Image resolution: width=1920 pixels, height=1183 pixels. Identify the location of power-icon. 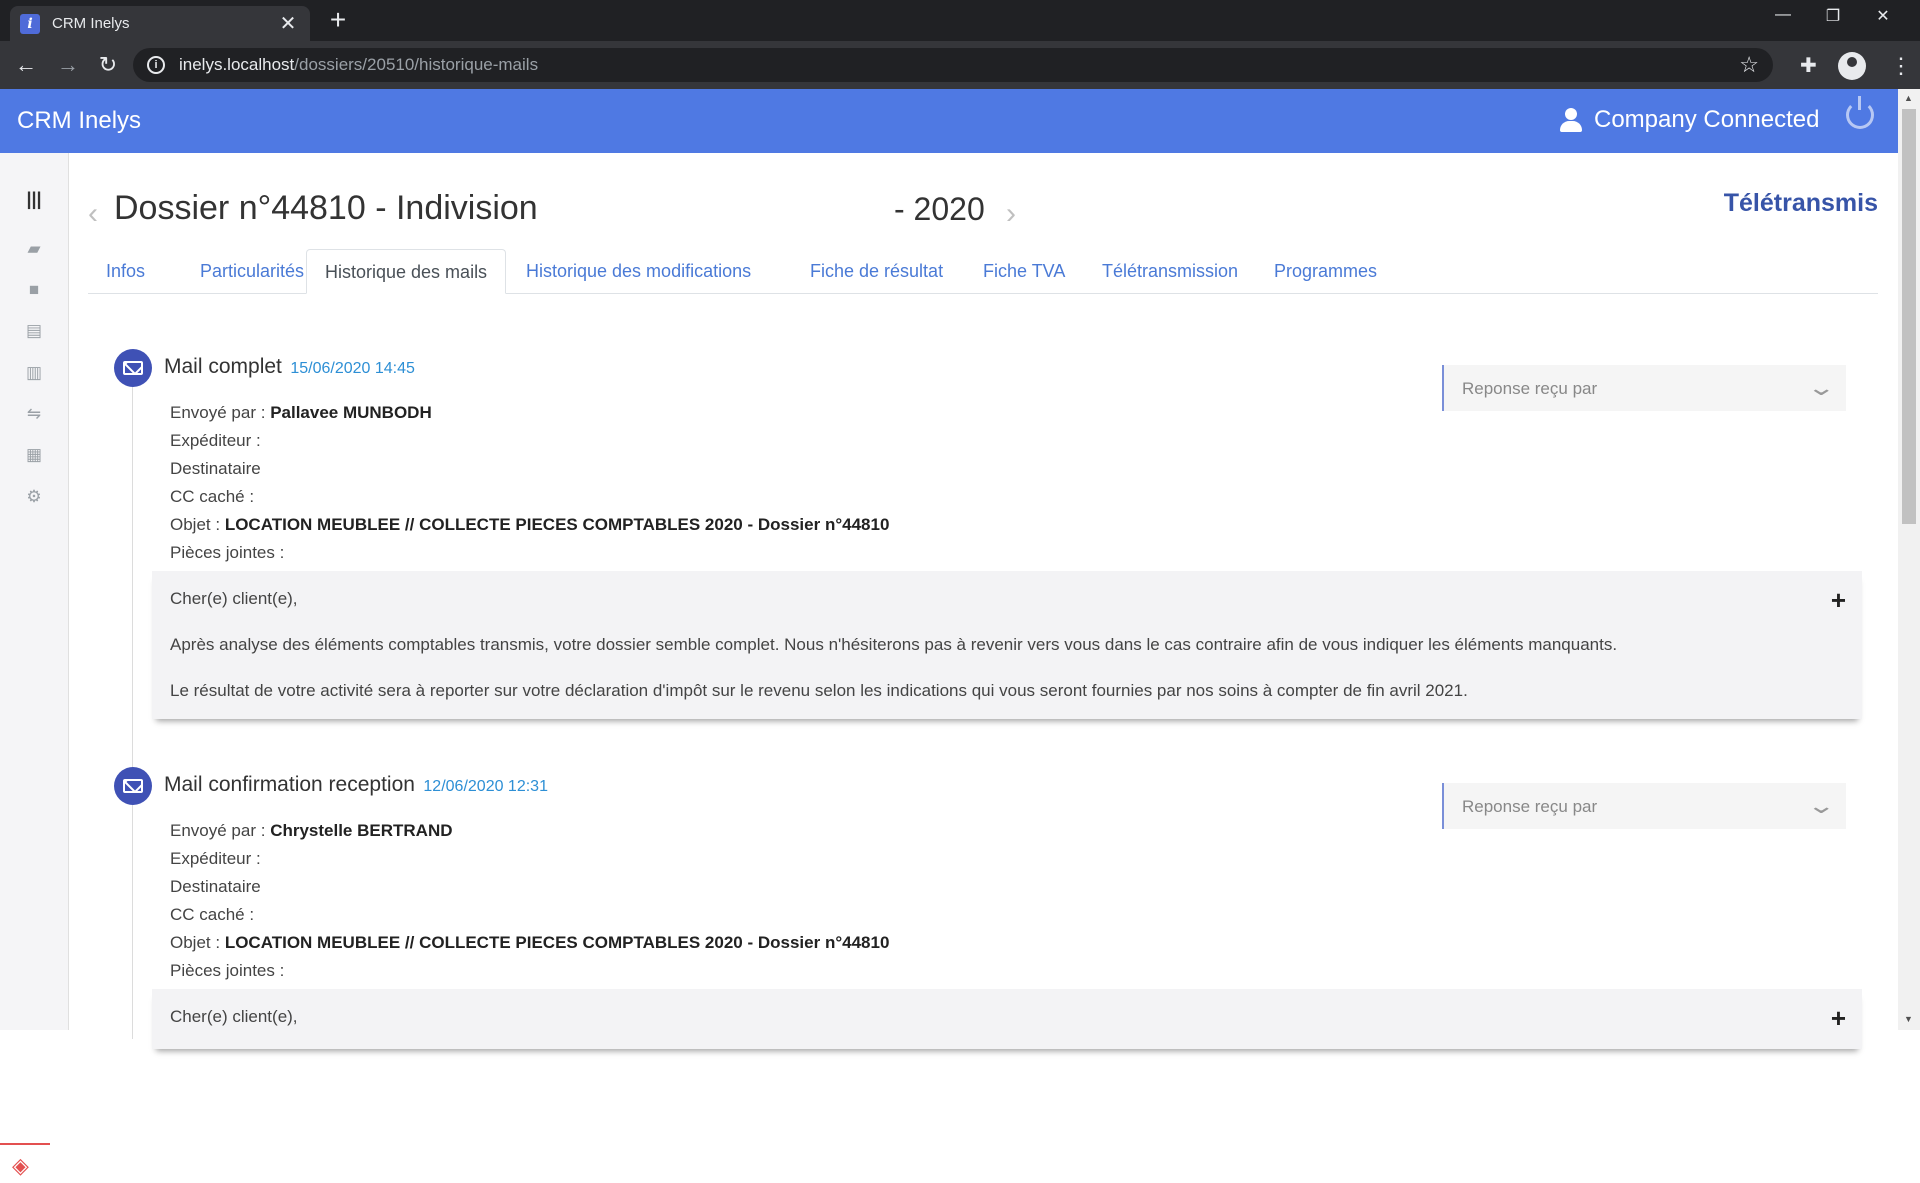
(1860, 112).